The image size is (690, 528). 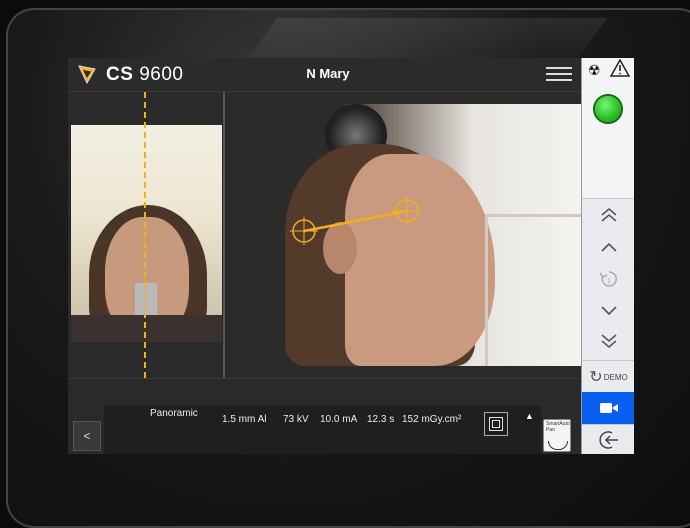 What do you see at coordinates (328, 73) in the screenshot?
I see `patient-name: N Mary` at bounding box center [328, 73].